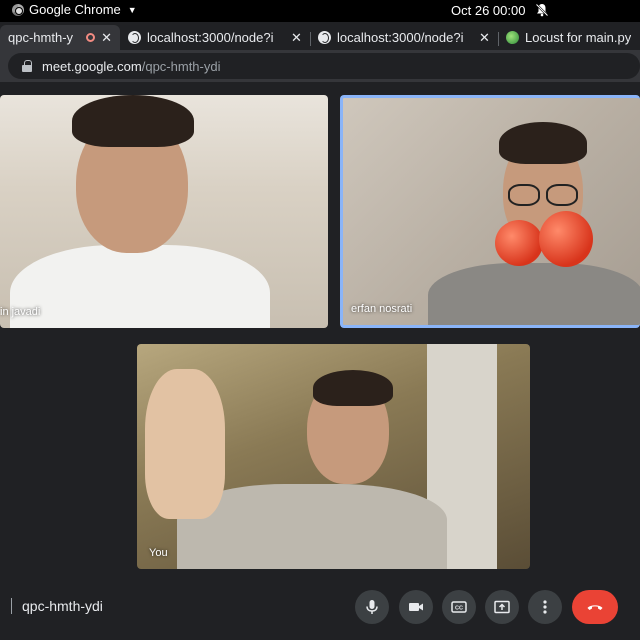 This screenshot has width=640, height=640. I want to click on svg-text: CC, so click(459, 609).